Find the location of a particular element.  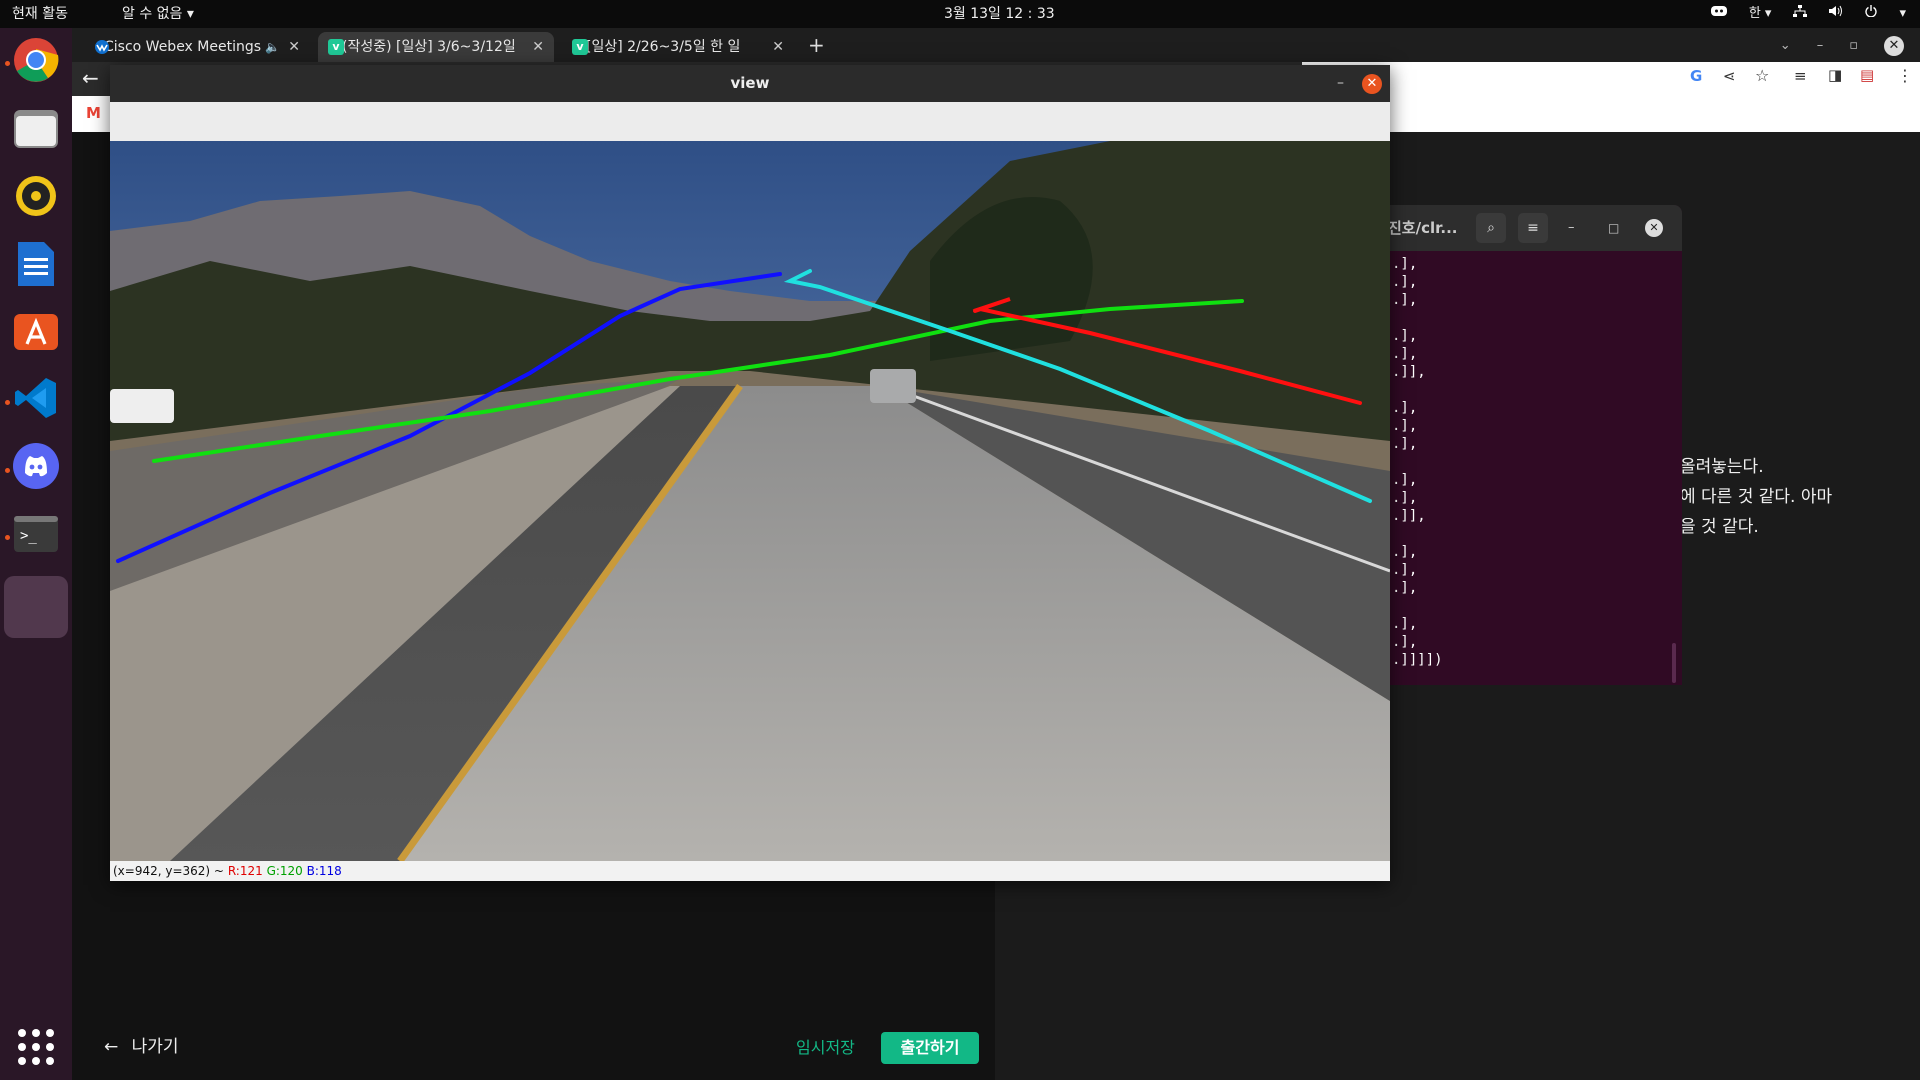

extension-icon: ▤ is located at coordinates (1867, 75).